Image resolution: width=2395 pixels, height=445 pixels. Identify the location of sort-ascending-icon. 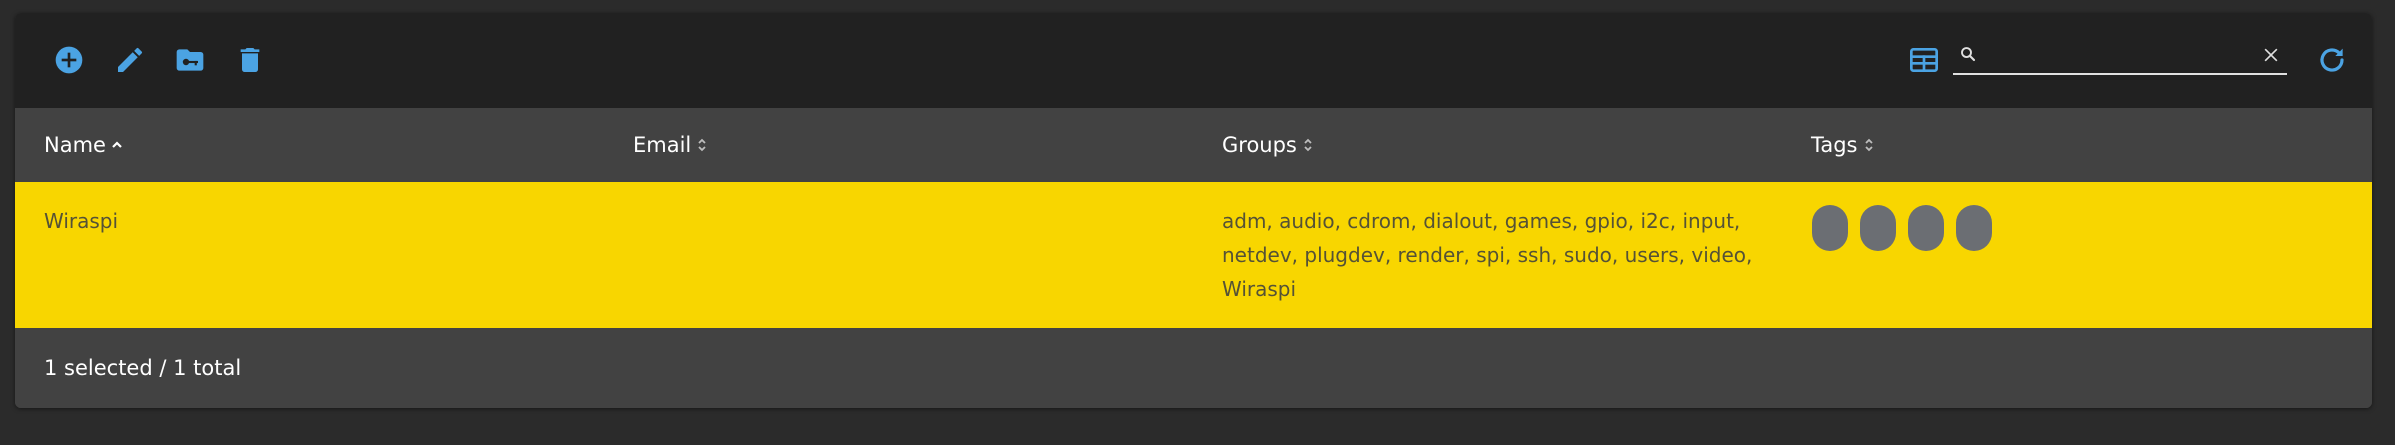
(117, 144).